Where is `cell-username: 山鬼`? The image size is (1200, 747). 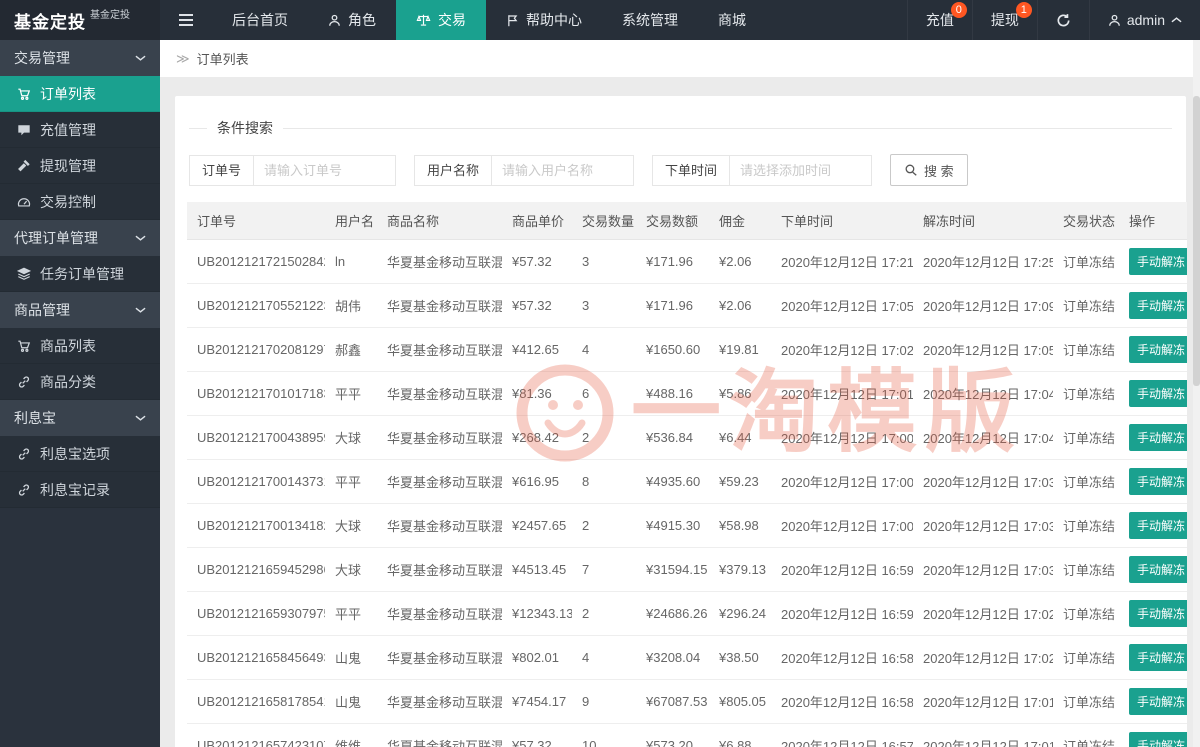
cell-username: 山鬼 is located at coordinates (351, 657).